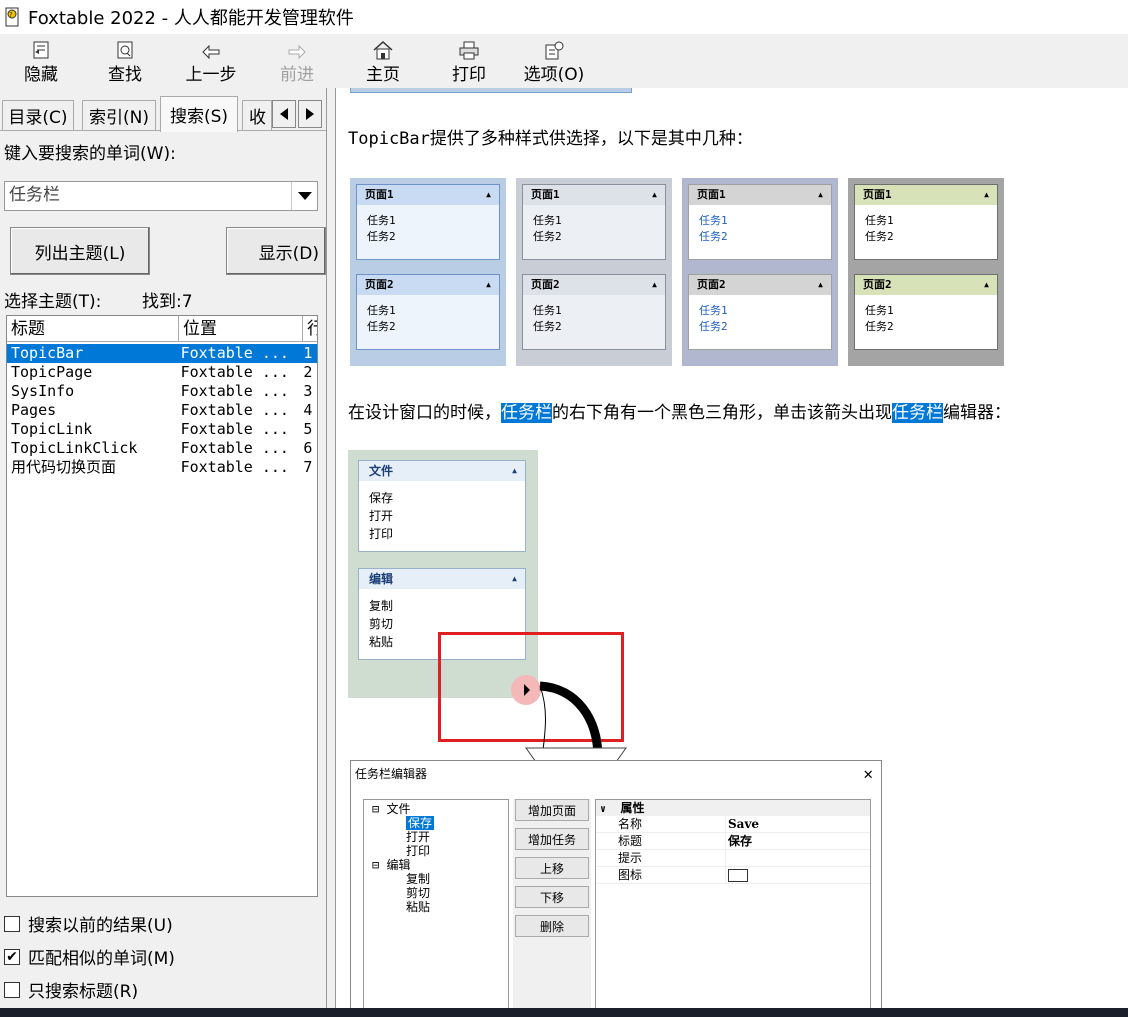  What do you see at coordinates (125, 61) in the screenshot?
I see `find-button: 查找` at bounding box center [125, 61].